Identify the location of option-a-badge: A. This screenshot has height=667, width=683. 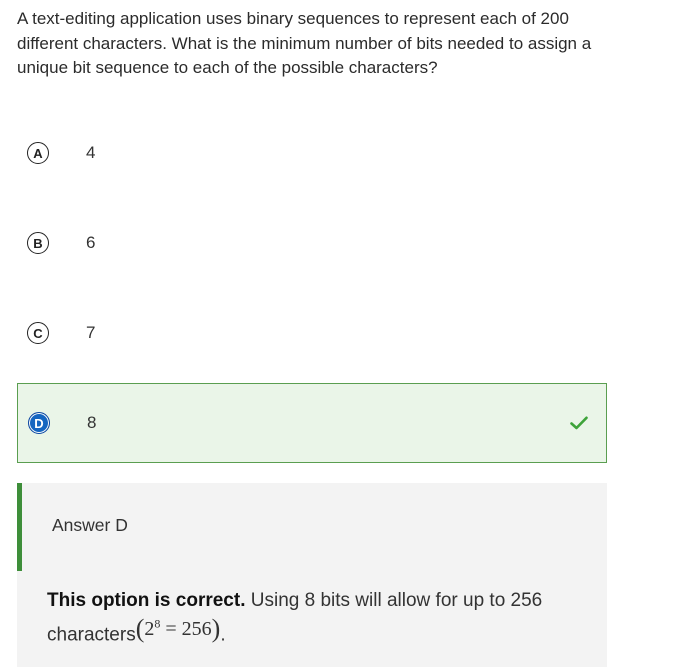
(38, 153).